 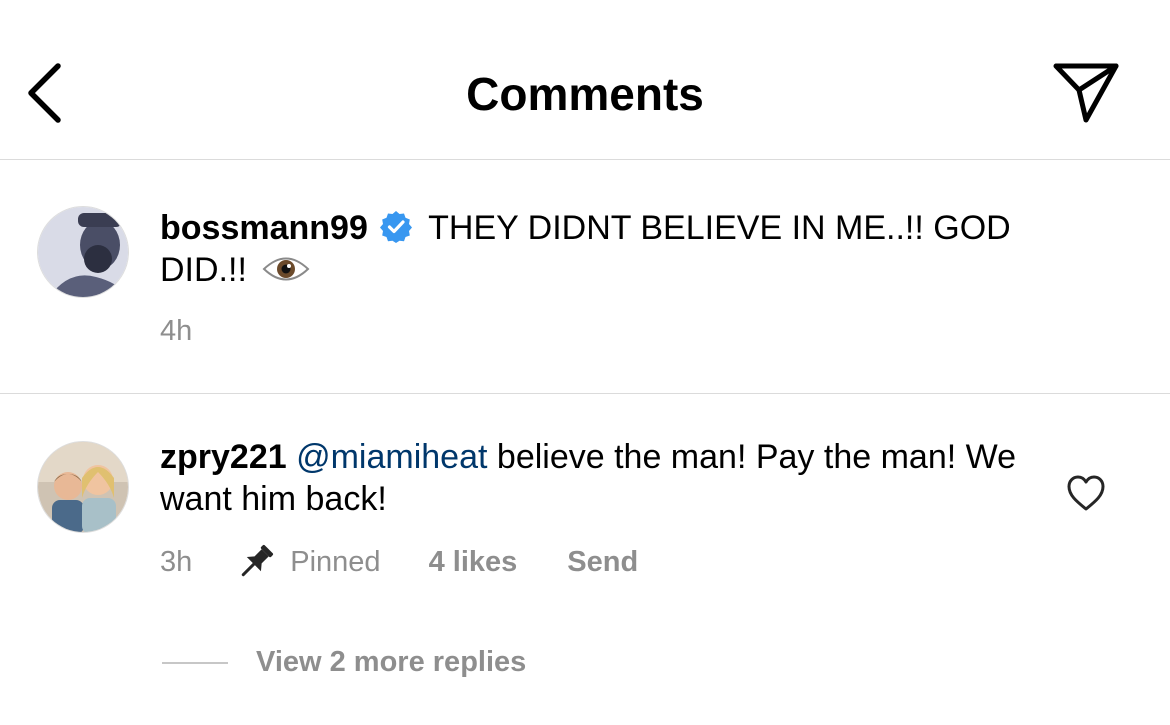 I want to click on heart-outline-icon, so click(x=1086, y=493).